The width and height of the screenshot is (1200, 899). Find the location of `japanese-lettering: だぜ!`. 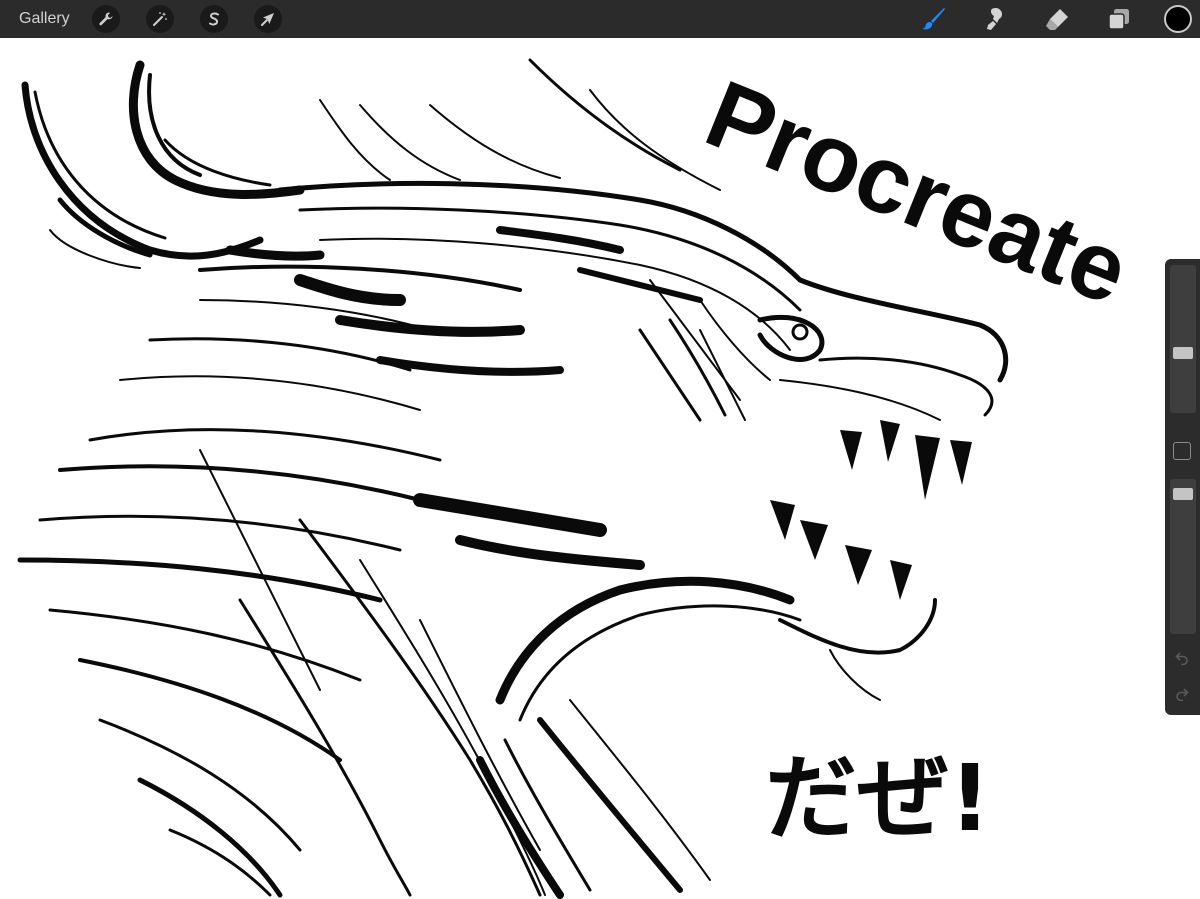

japanese-lettering: だぜ! is located at coordinates (878, 798).